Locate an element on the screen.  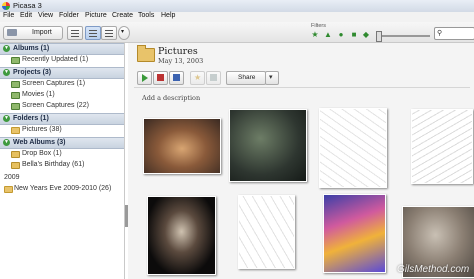
item-label: Movies (1) is located at coordinates (38, 94).